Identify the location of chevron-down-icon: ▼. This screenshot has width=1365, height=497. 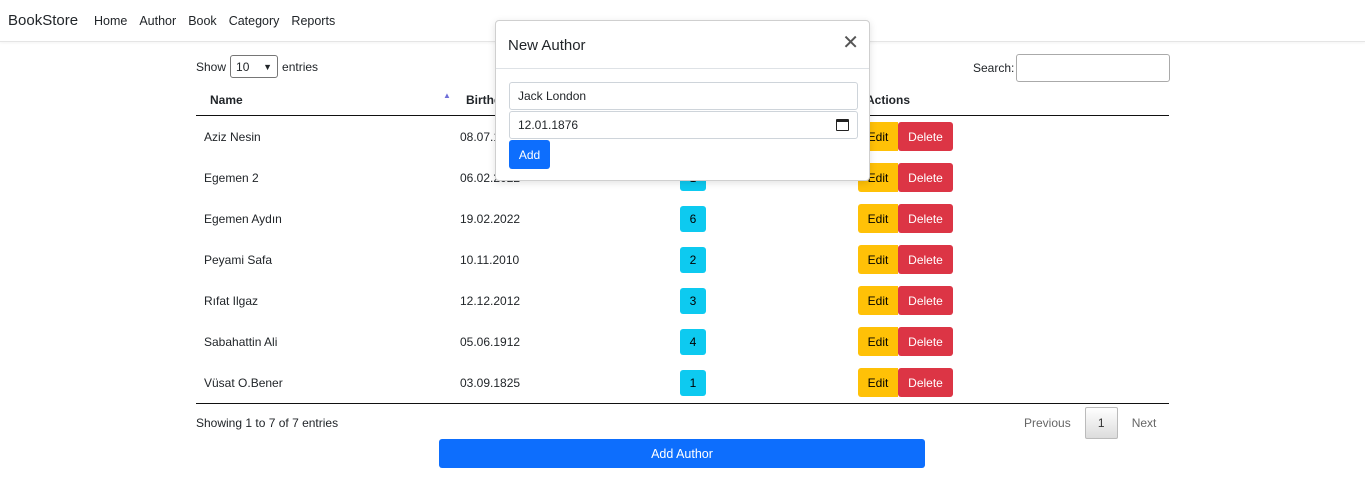
(268, 66).